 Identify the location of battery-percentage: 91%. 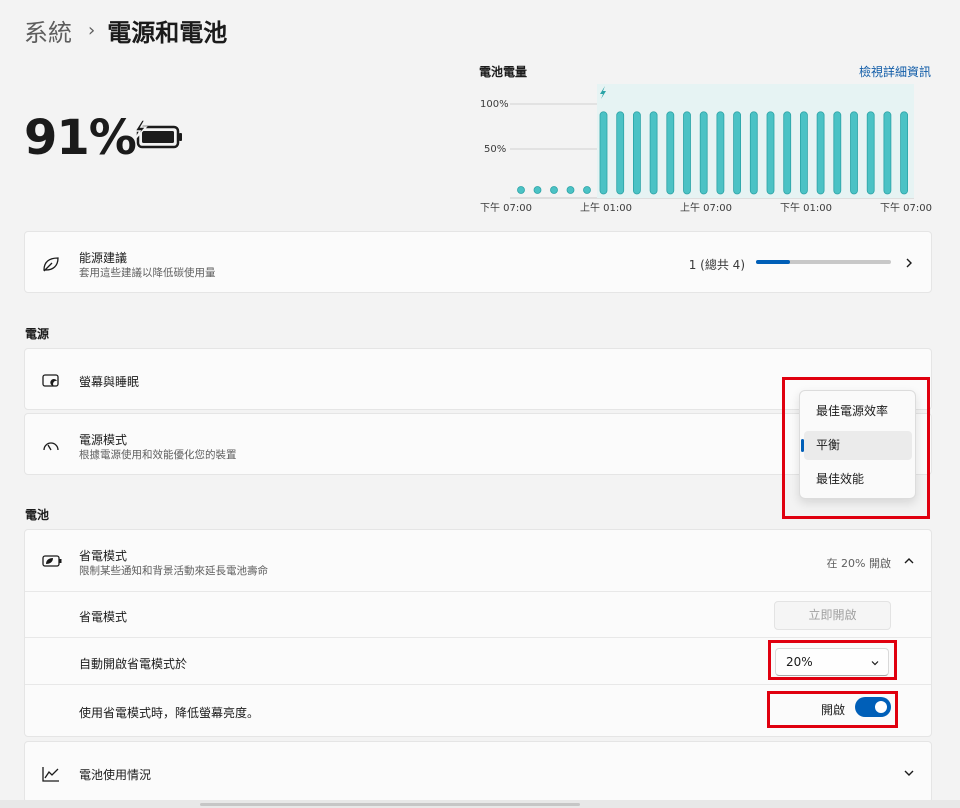
(80, 138).